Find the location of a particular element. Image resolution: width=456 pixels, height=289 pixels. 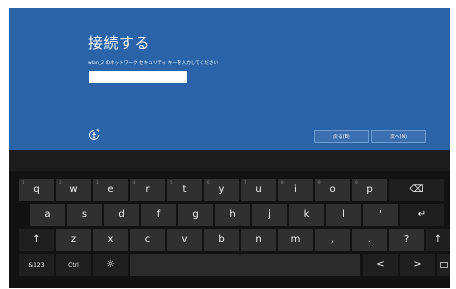

ctrl-key: Ctrl is located at coordinates (73, 265).